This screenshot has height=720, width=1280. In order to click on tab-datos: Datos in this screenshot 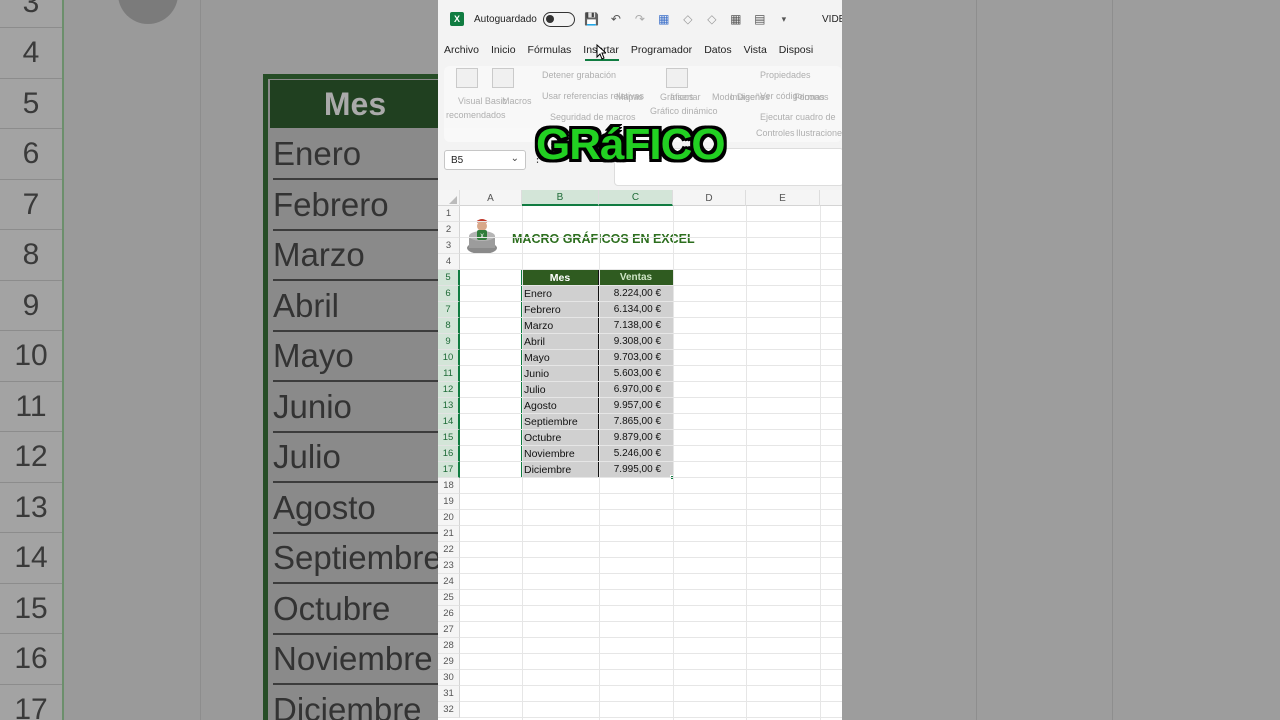, I will do `click(717, 50)`.